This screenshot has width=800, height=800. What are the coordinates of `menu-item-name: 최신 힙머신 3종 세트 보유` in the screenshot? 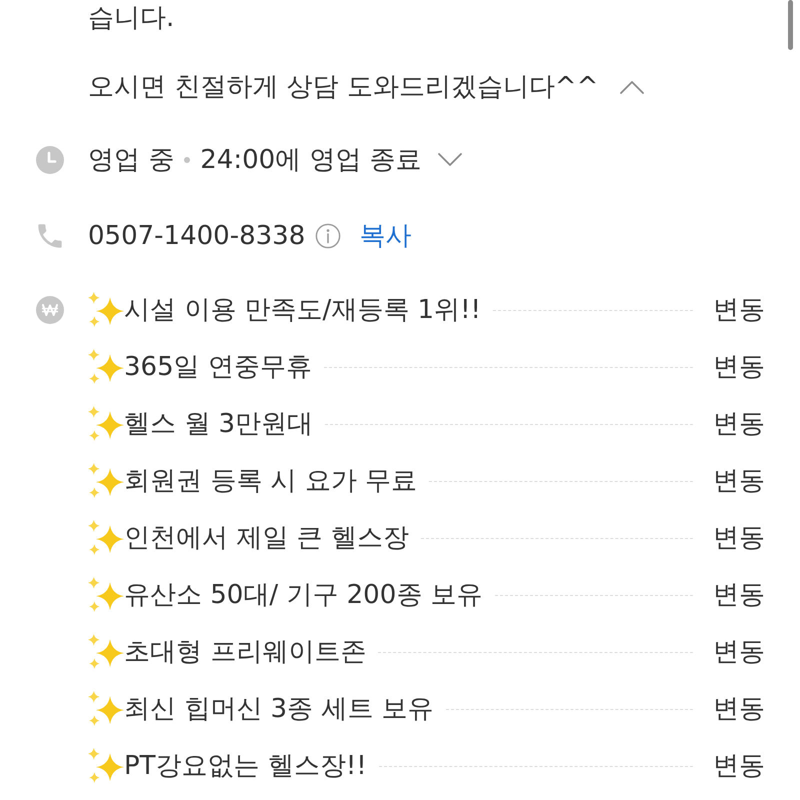 It's located at (279, 709).